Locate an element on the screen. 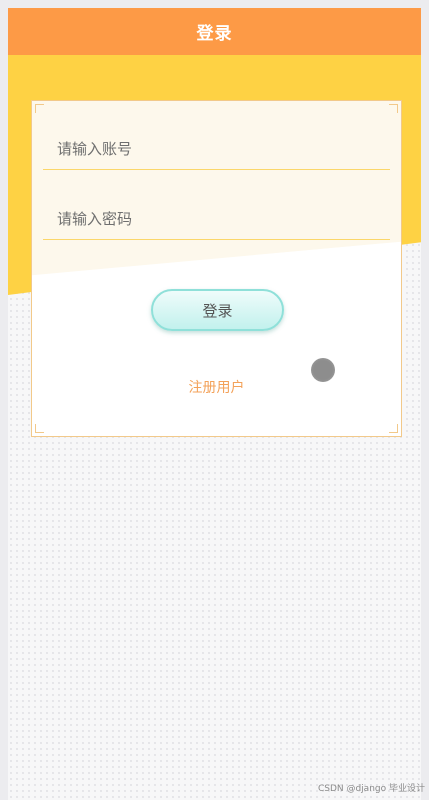 The height and width of the screenshot is (800, 429). app-header: 登录 is located at coordinates (214, 31).